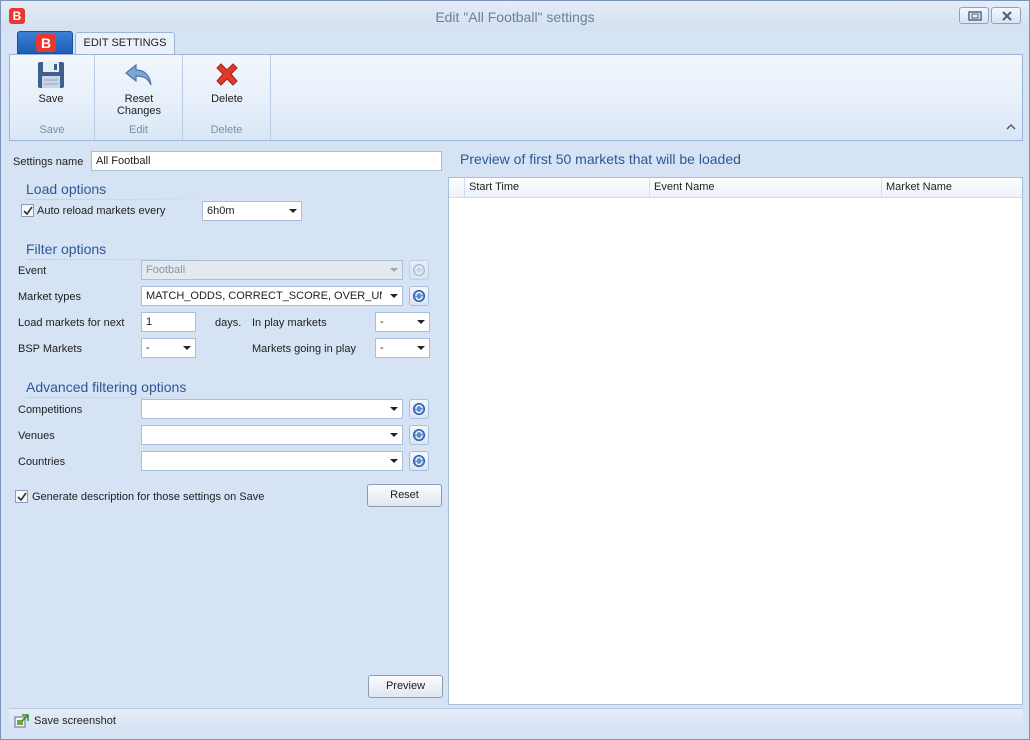 The width and height of the screenshot is (1030, 740). What do you see at coordinates (51, 75) in the screenshot?
I see `floppy-disk-icon` at bounding box center [51, 75].